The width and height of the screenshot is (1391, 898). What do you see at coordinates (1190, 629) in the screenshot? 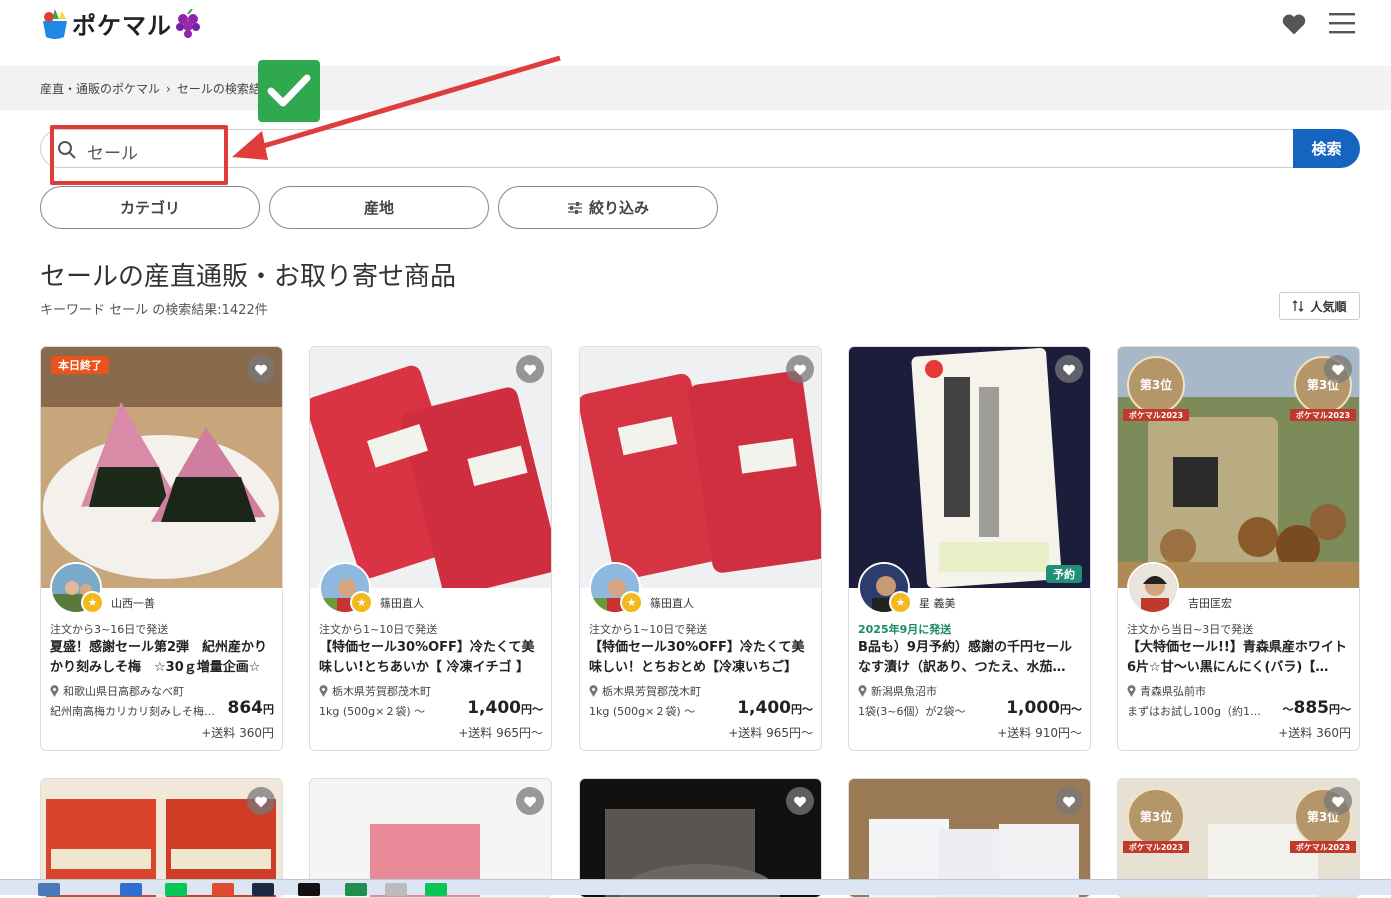
I see `shipping-time: 注文から当日~3日で発送` at bounding box center [1190, 629].